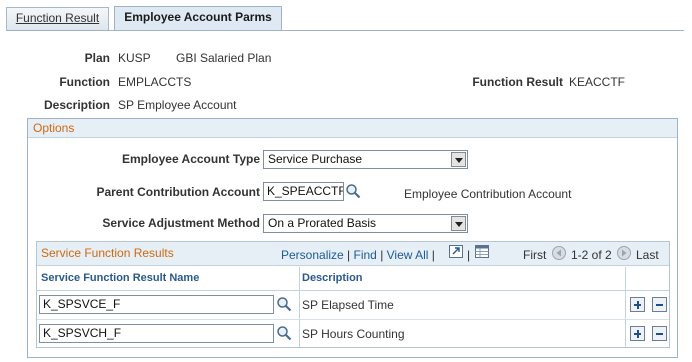 The height and width of the screenshot is (362, 692). Describe the element at coordinates (97, 58) in the screenshot. I see `plan-label: Plan` at that location.